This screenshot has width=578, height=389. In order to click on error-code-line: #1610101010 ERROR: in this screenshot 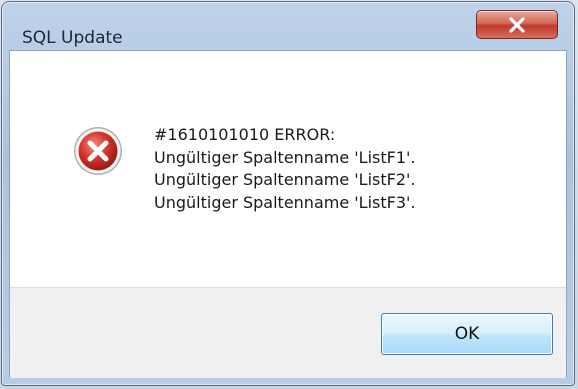, I will do `click(245, 134)`.